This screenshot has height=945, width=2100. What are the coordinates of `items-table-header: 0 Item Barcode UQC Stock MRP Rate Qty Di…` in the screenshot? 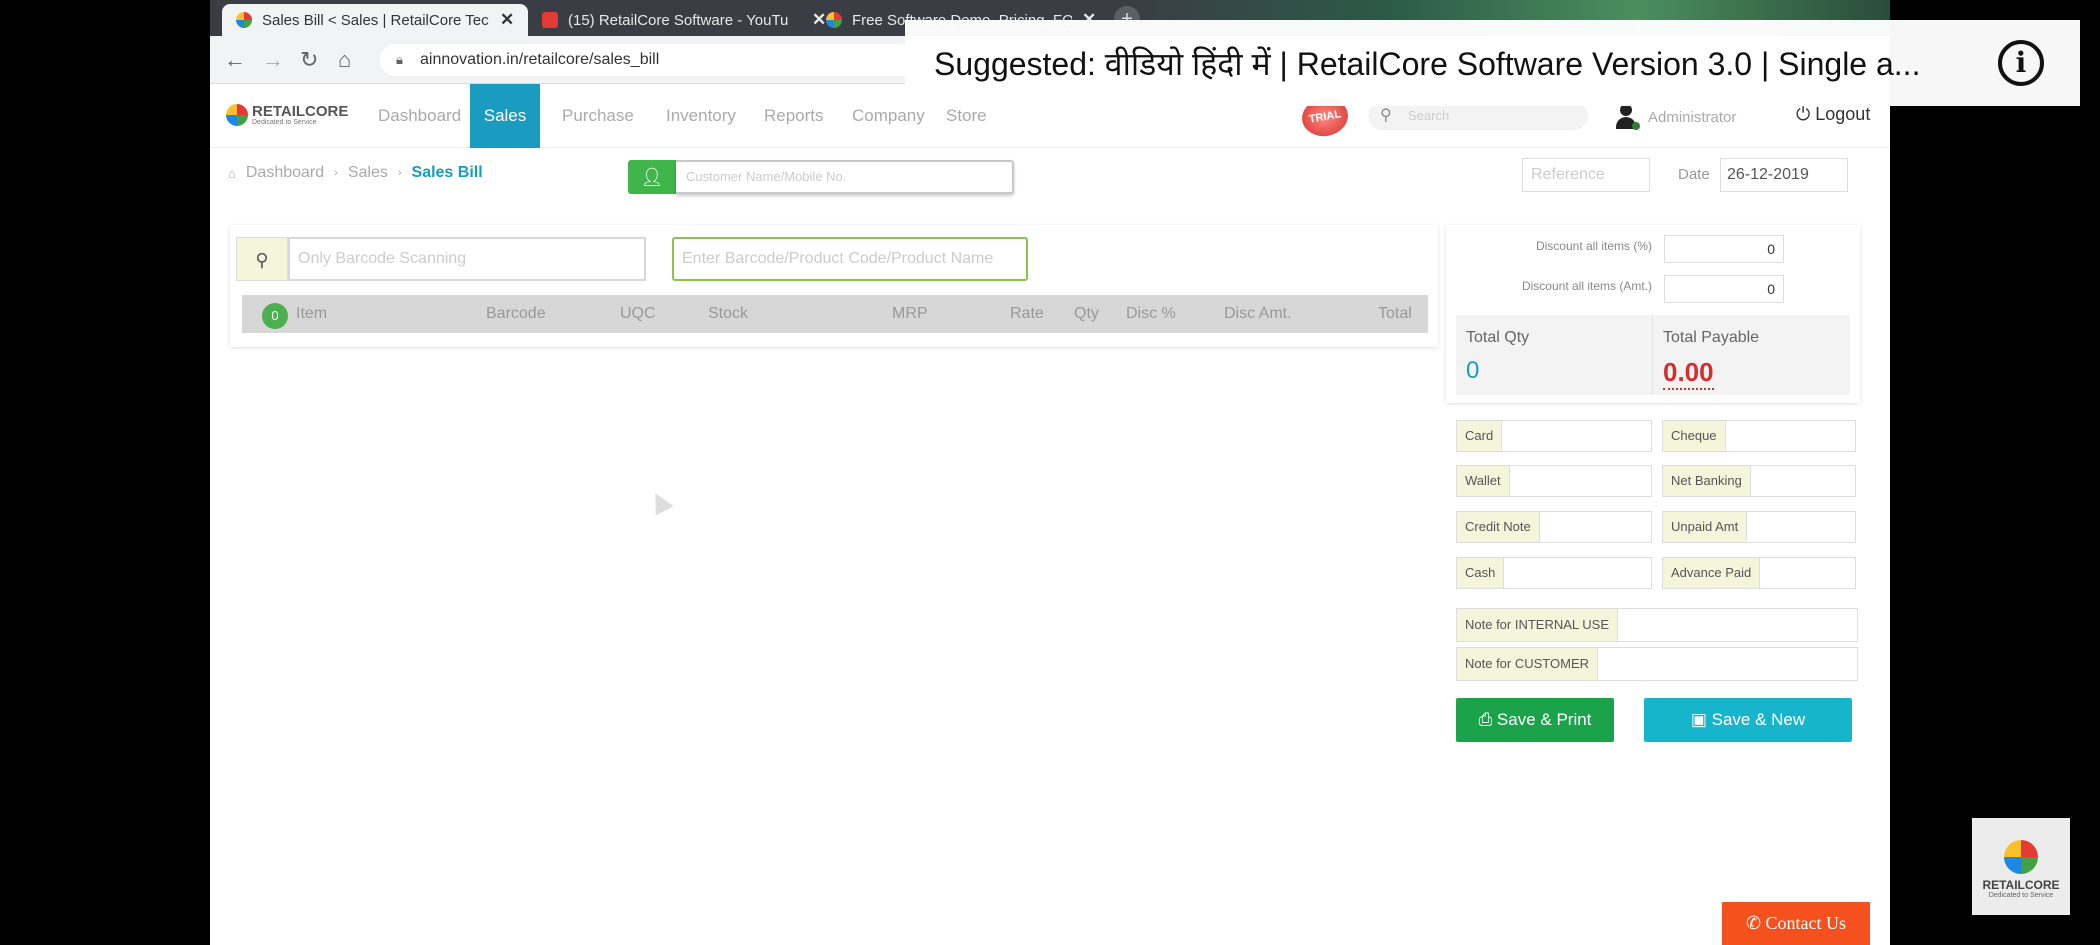 It's located at (835, 314).